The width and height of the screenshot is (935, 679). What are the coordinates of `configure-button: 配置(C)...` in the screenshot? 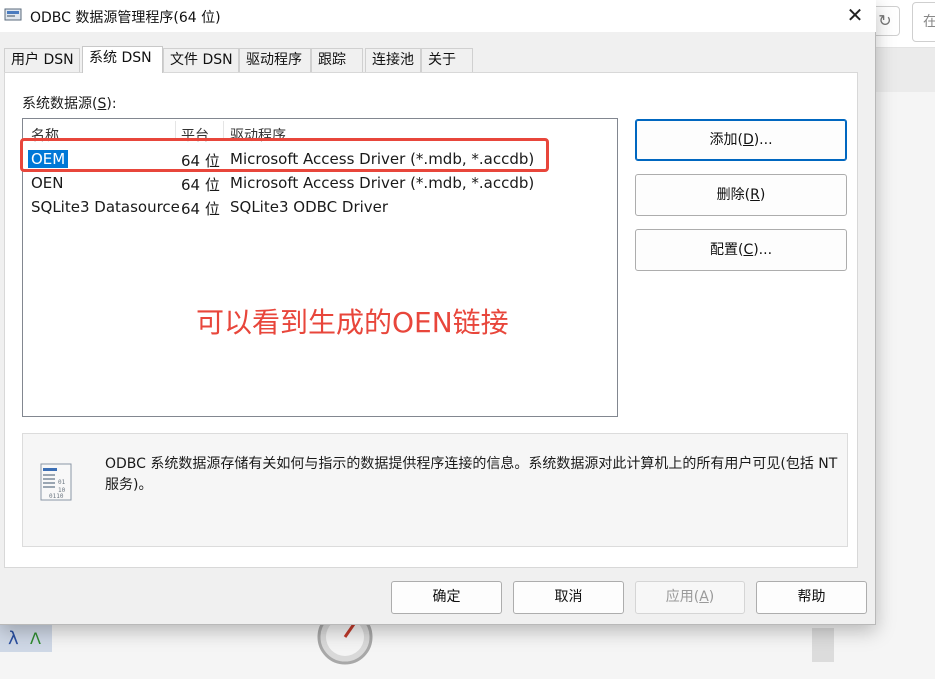 It's located at (741, 250).